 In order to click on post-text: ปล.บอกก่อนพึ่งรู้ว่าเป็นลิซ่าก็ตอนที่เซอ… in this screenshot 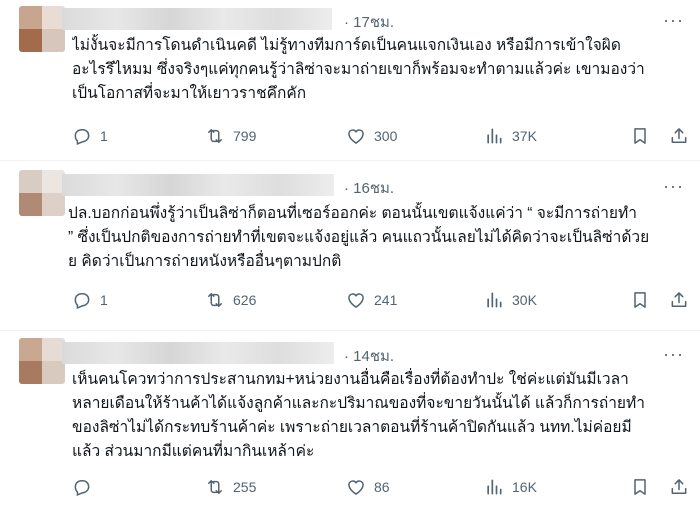, I will do `click(374, 238)`.